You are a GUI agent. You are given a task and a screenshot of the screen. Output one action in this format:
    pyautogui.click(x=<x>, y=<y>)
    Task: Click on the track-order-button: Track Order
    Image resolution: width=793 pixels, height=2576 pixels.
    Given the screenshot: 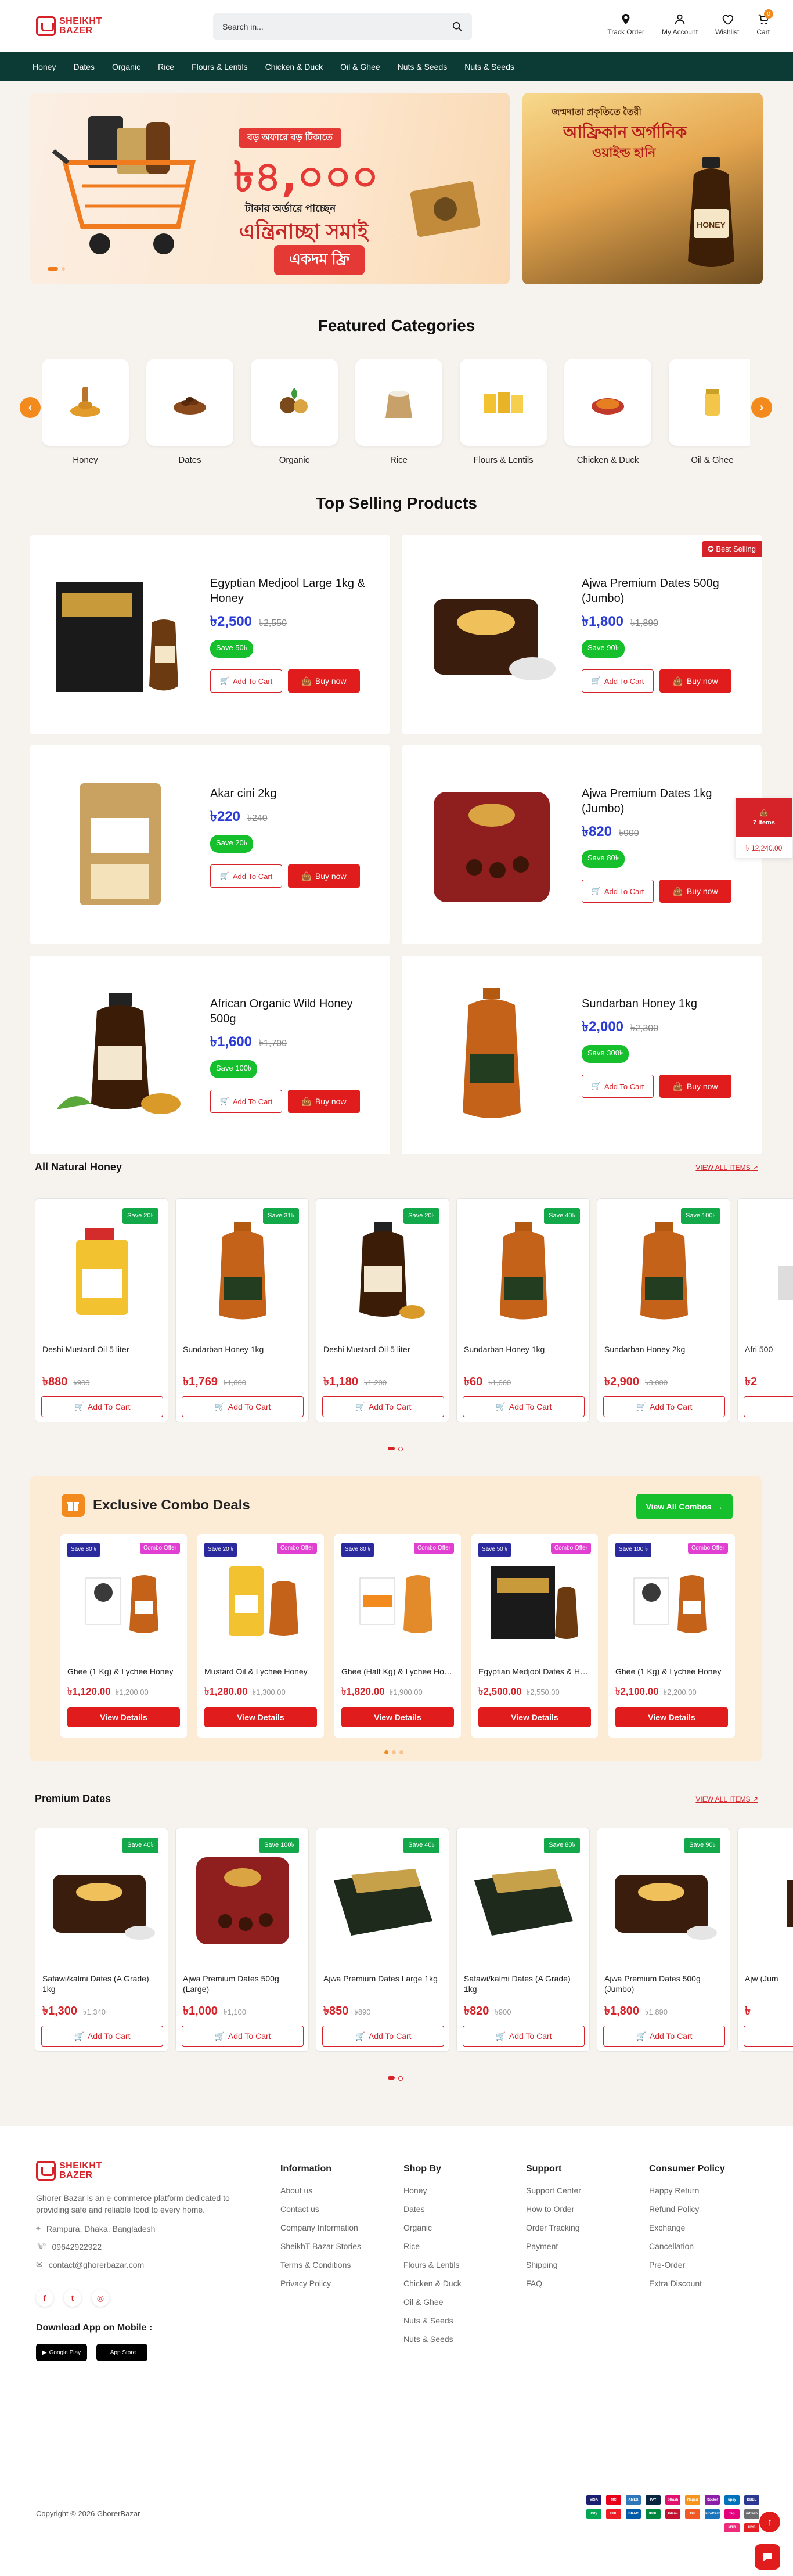 What is the action you would take?
    pyautogui.click(x=625, y=24)
    